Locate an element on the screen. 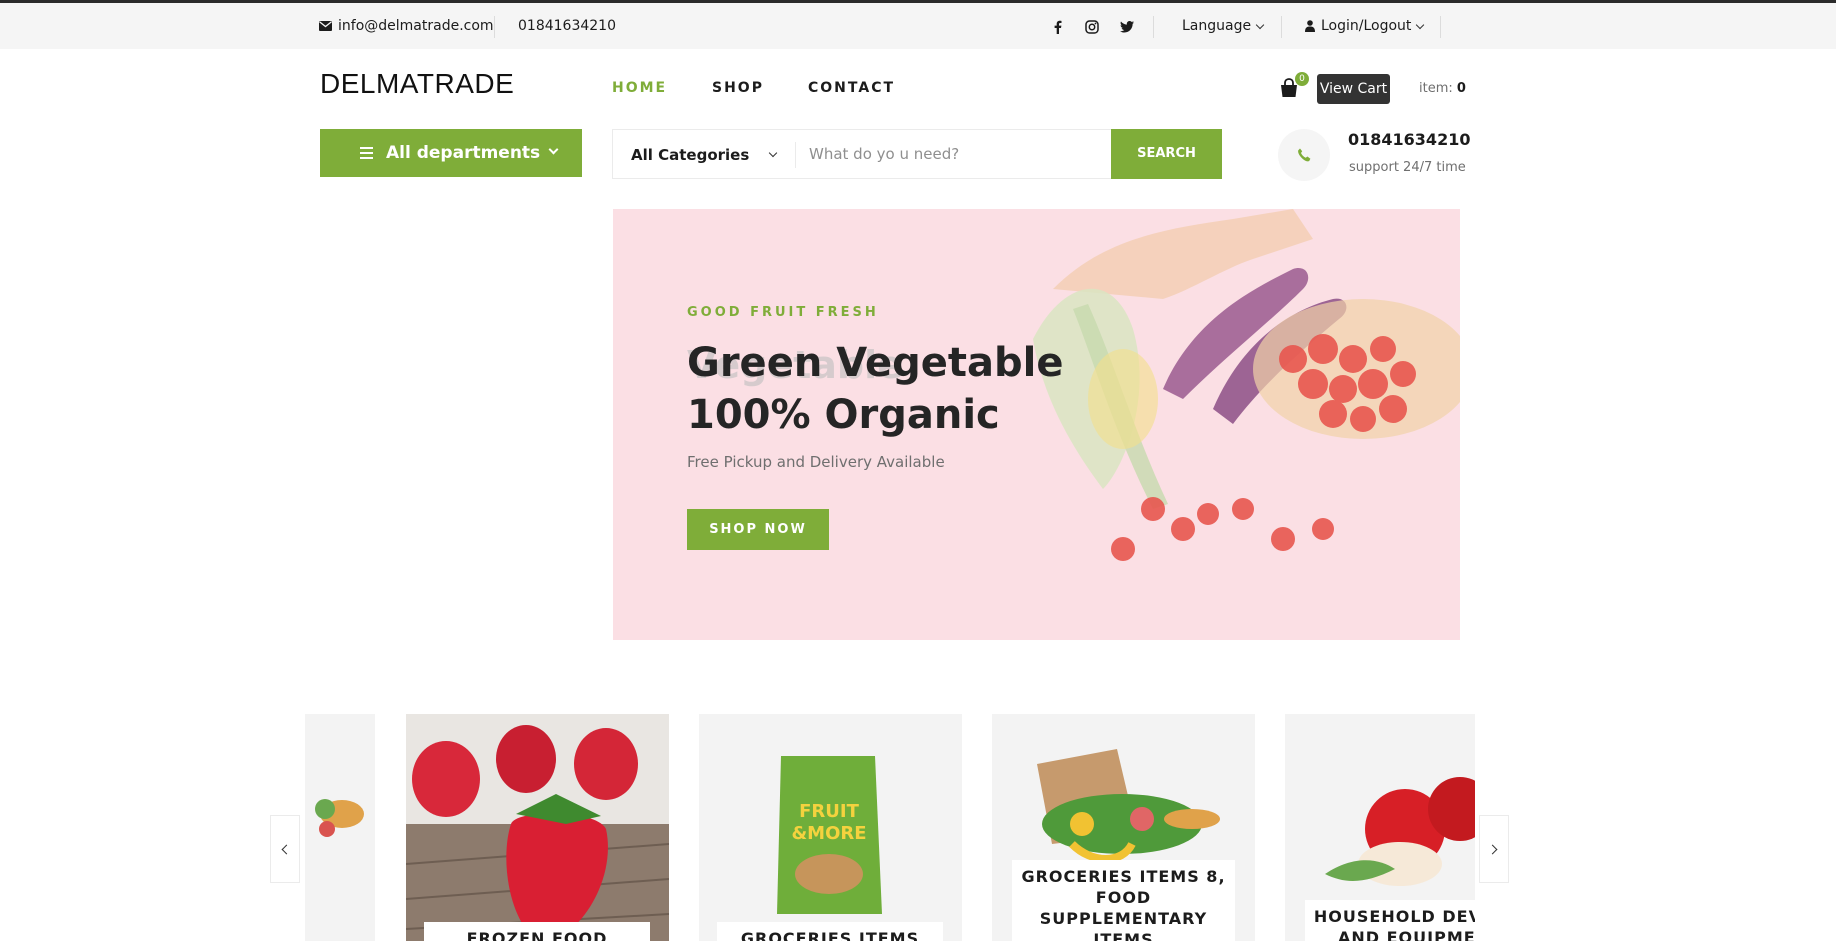 This screenshot has height=941, width=1836. search-bar: All Categories SEARCH is located at coordinates (917, 154).